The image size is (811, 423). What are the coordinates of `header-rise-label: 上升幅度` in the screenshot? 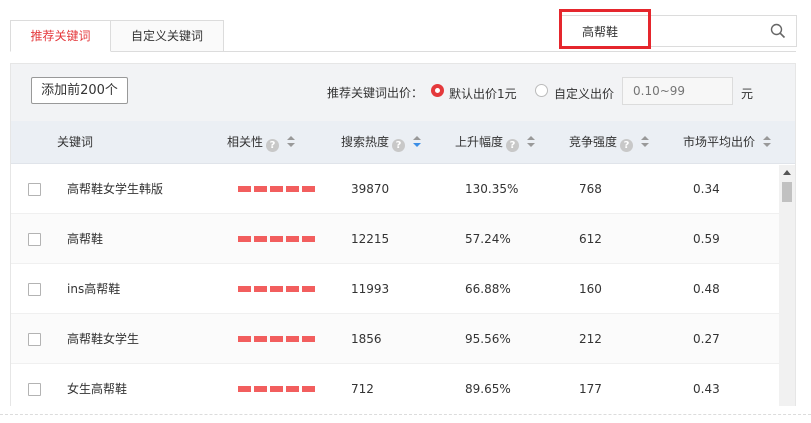 It's located at (479, 142).